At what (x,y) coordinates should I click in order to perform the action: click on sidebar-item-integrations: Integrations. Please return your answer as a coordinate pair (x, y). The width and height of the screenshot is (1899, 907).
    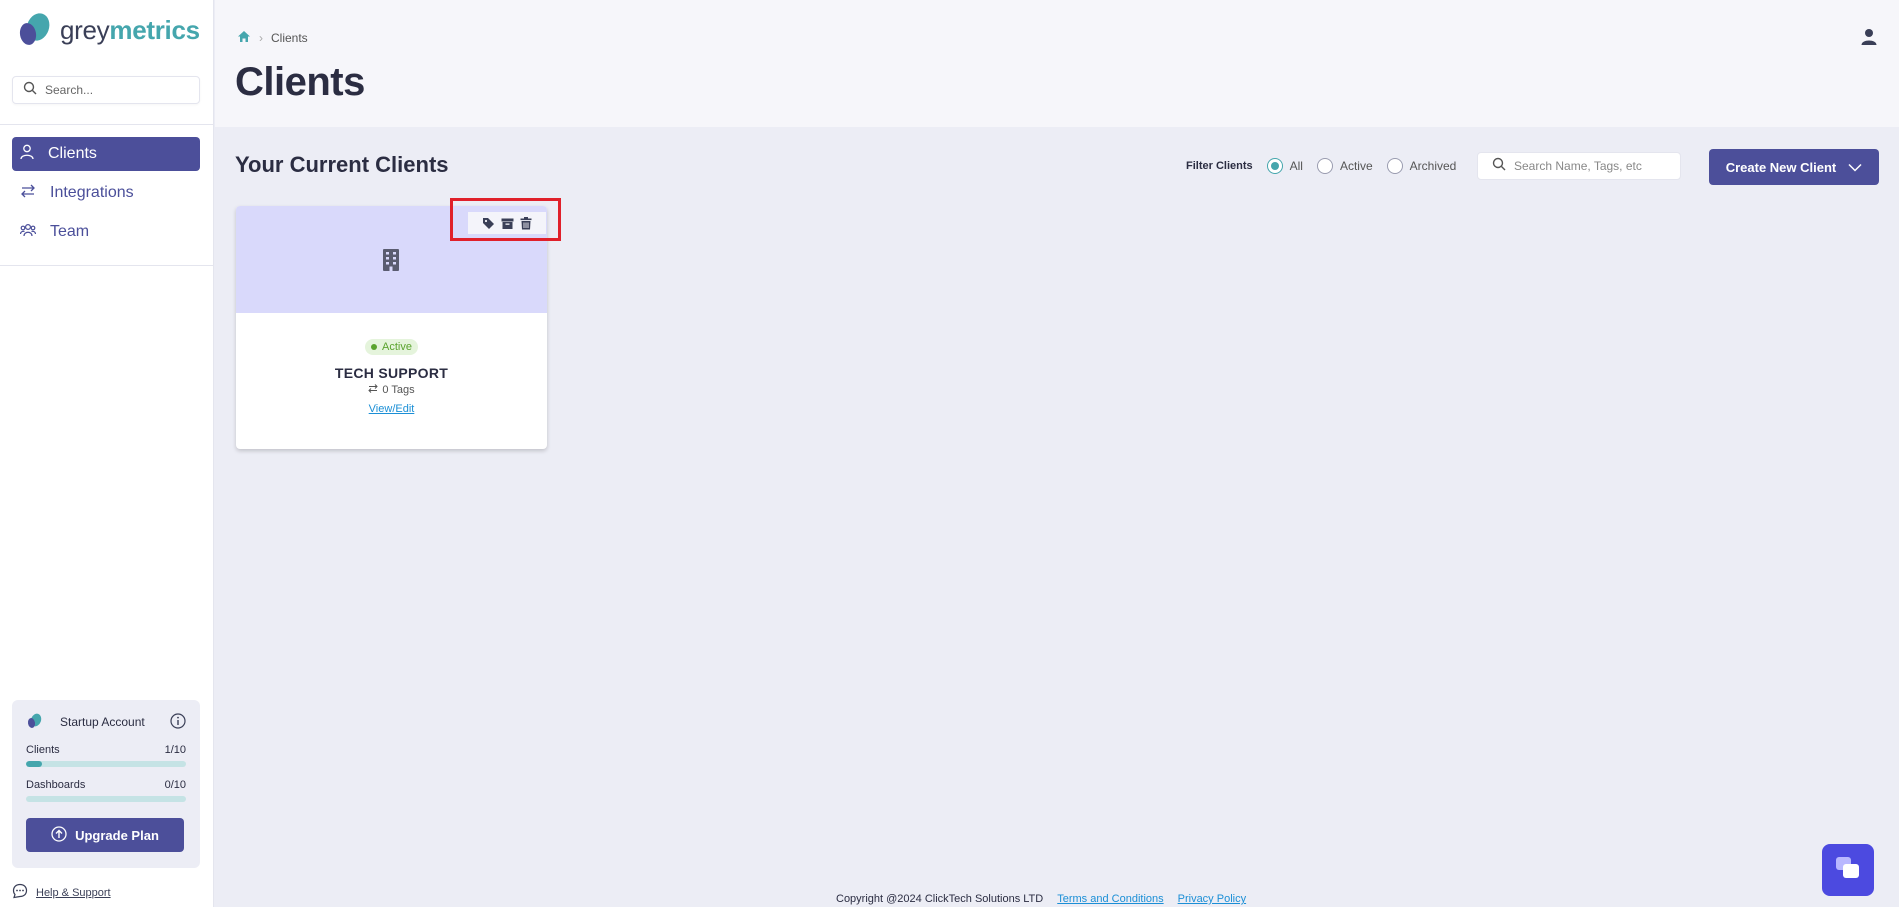
    Looking at the image, I should click on (106, 193).